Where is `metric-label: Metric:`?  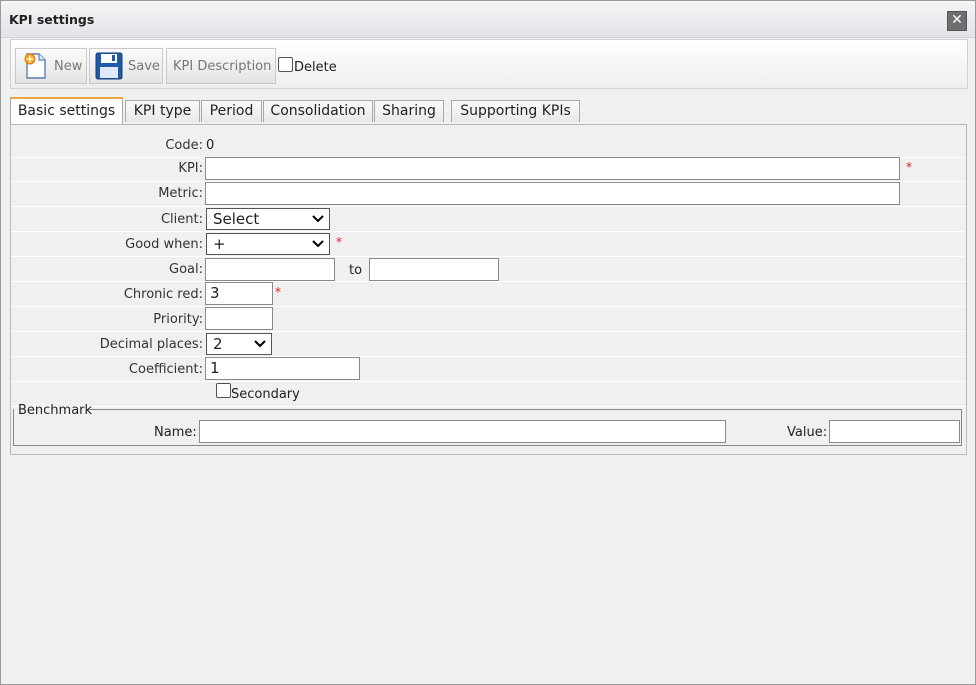
metric-label: Metric: is located at coordinates (180, 193).